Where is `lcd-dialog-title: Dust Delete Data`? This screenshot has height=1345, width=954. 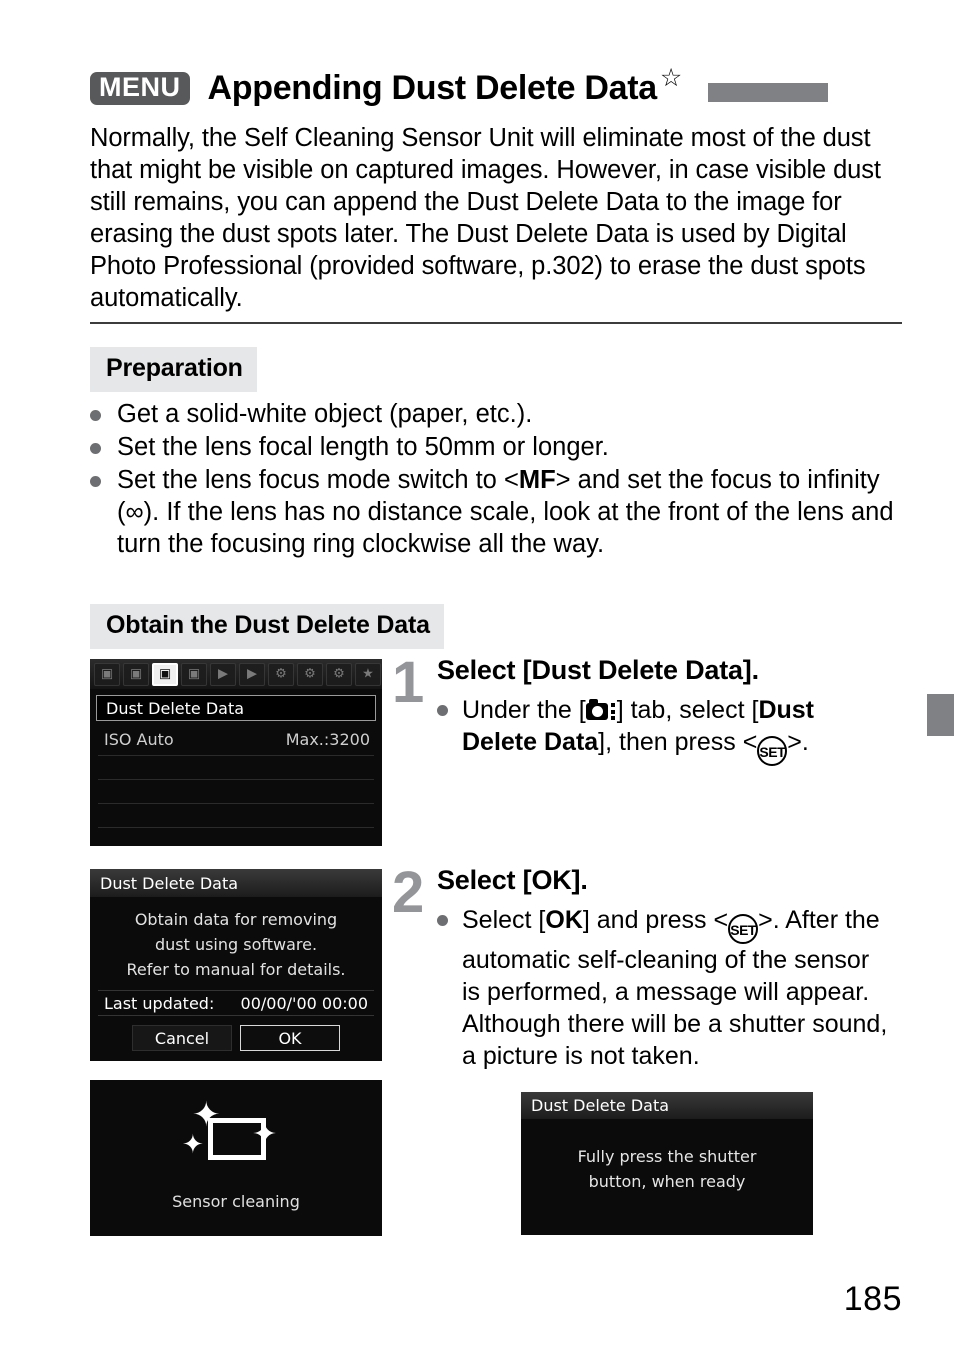
lcd-dialog-title: Dust Delete Data is located at coordinates (236, 883).